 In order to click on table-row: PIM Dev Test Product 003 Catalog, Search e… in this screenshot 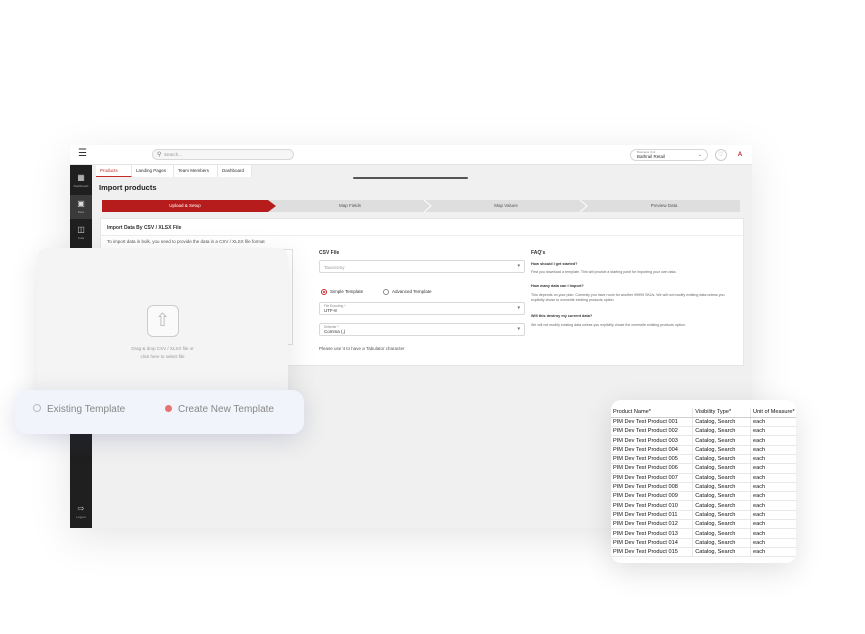, I will do `click(703, 440)`.